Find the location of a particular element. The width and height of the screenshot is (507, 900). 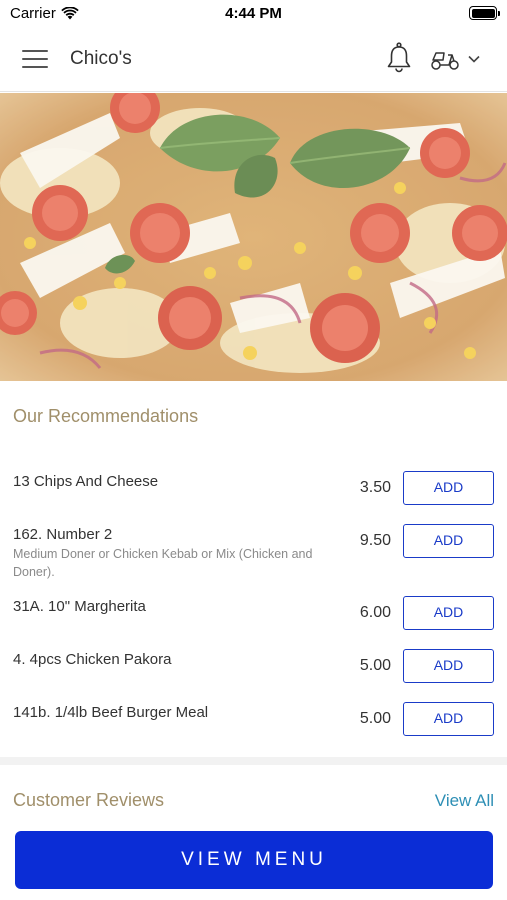

status-bar: Carrier 4:44 PM is located at coordinates (253, 14).